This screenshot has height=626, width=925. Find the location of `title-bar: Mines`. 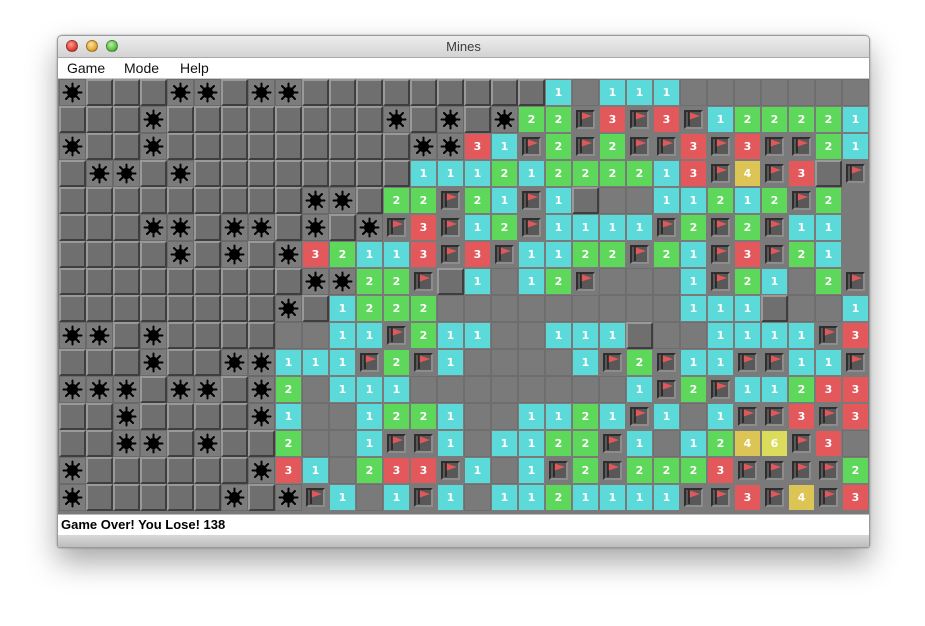

title-bar: Mines is located at coordinates (463, 47).